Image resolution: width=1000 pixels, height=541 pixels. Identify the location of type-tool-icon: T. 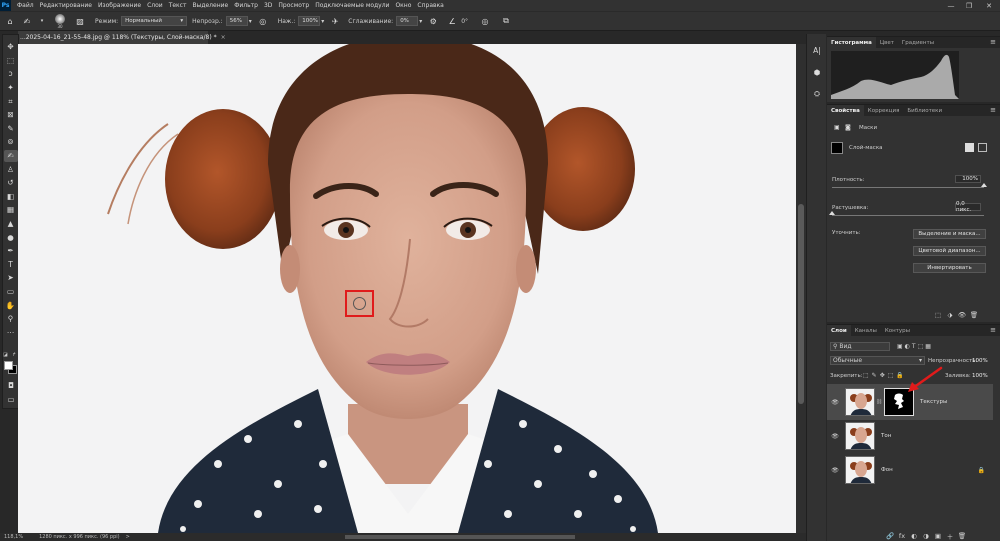
(11, 265).